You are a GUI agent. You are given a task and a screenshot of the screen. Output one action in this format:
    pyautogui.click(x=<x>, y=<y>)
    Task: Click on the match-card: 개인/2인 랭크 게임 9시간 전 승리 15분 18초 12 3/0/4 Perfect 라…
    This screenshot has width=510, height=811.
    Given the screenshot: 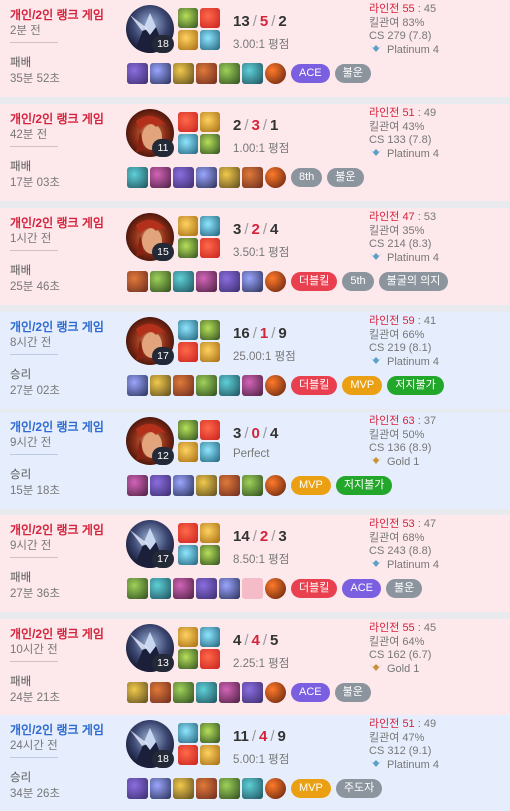 What is the action you would take?
    pyautogui.click(x=255, y=460)
    